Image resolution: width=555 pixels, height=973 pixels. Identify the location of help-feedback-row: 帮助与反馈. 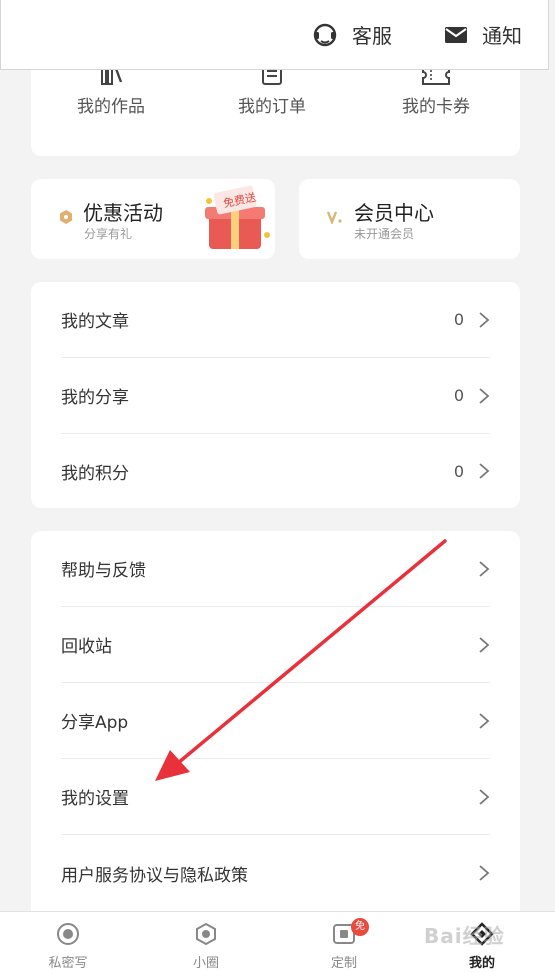
(275, 569).